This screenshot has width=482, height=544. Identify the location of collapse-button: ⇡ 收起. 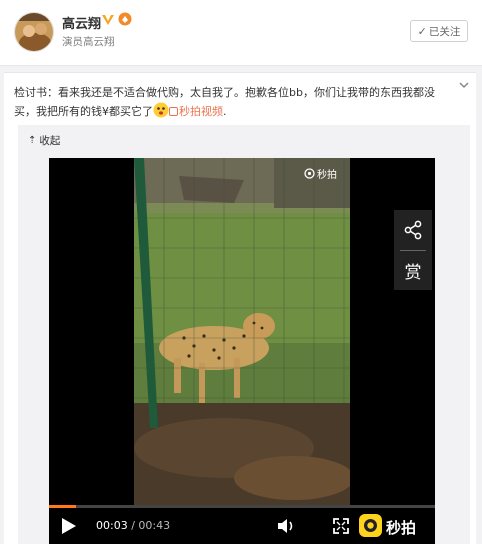
(44, 140).